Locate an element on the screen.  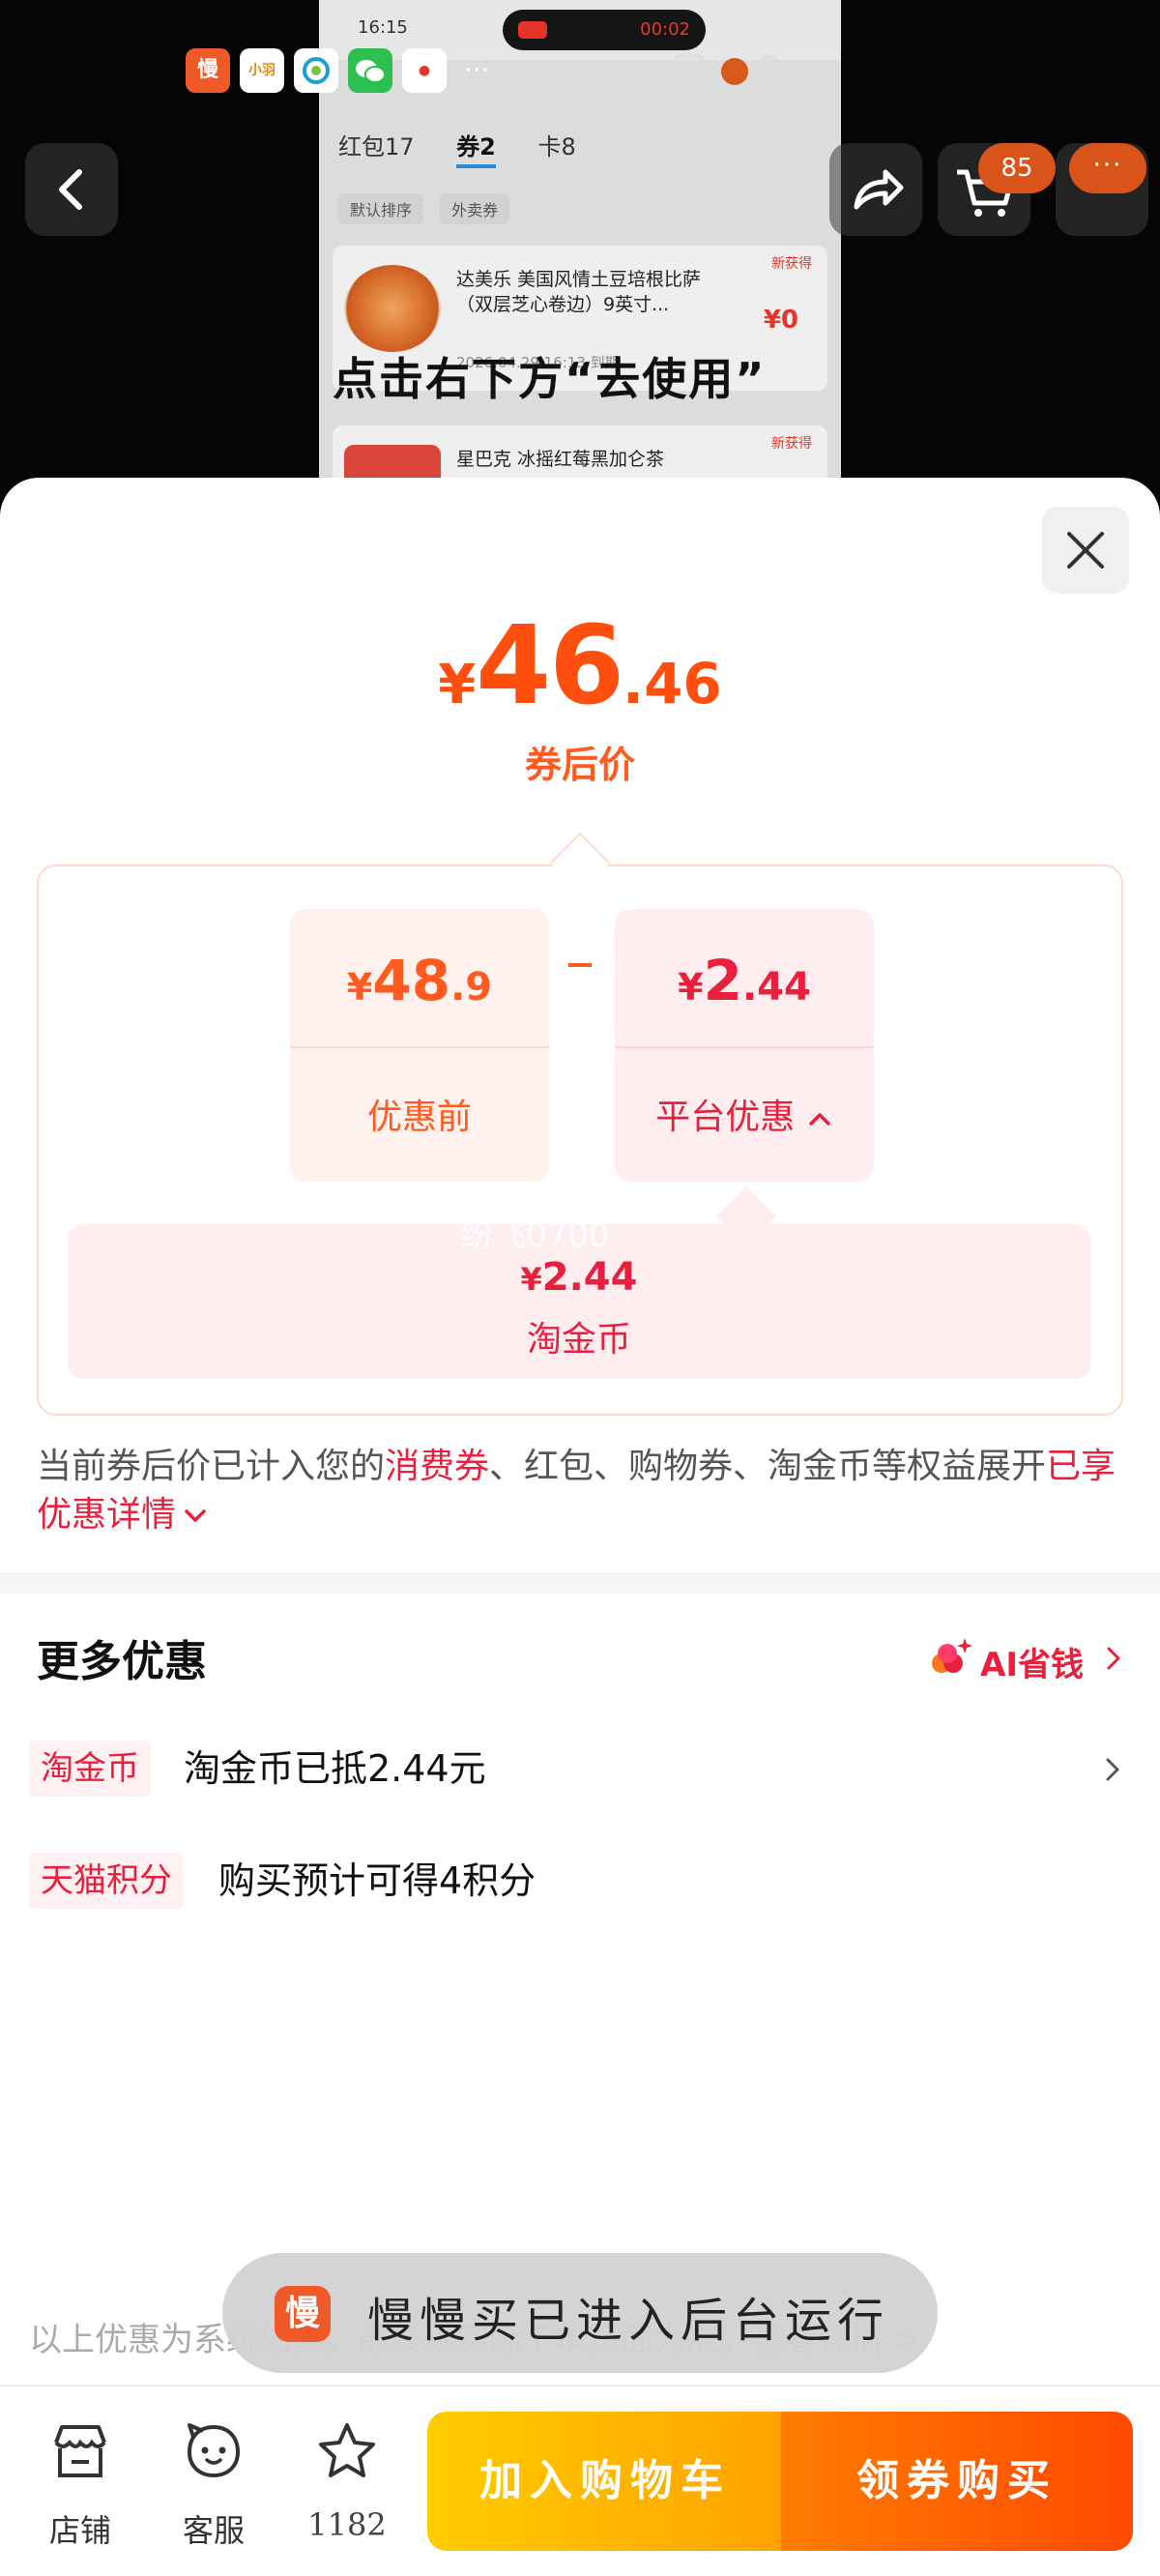
add-to-cart-button: 加入购物车 is located at coordinates (605, 2481).